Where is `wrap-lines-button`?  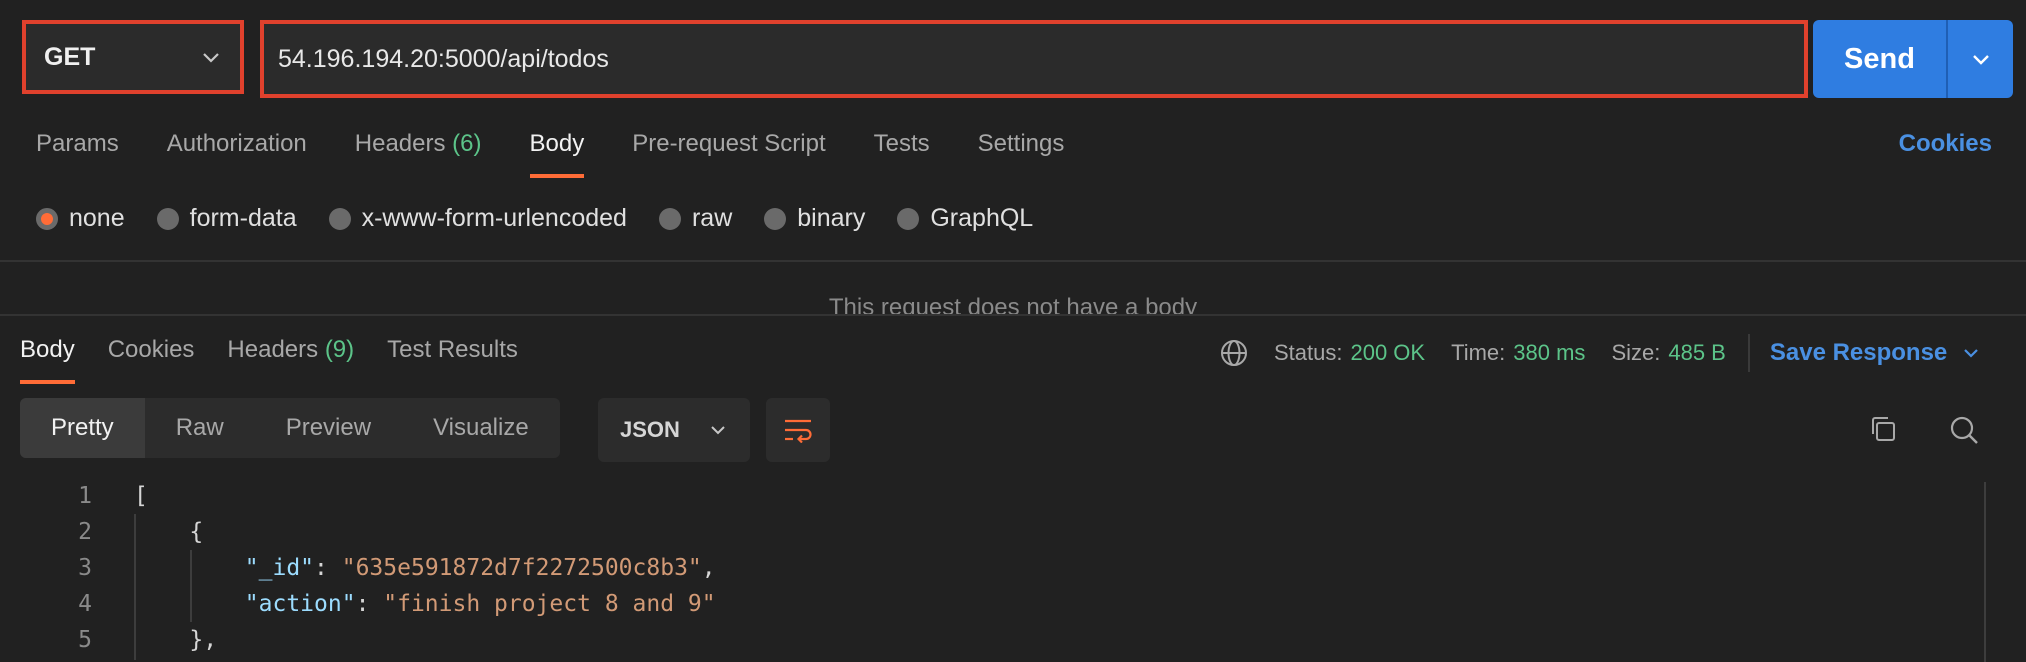
wrap-lines-button is located at coordinates (798, 430).